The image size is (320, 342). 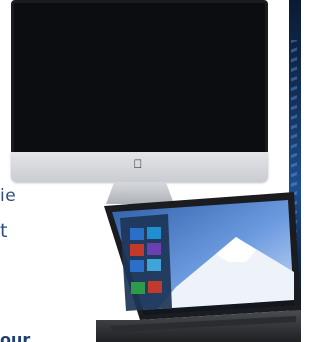 What do you see at coordinates (8, 196) in the screenshot?
I see `text-fragment-1: ie` at bounding box center [8, 196].